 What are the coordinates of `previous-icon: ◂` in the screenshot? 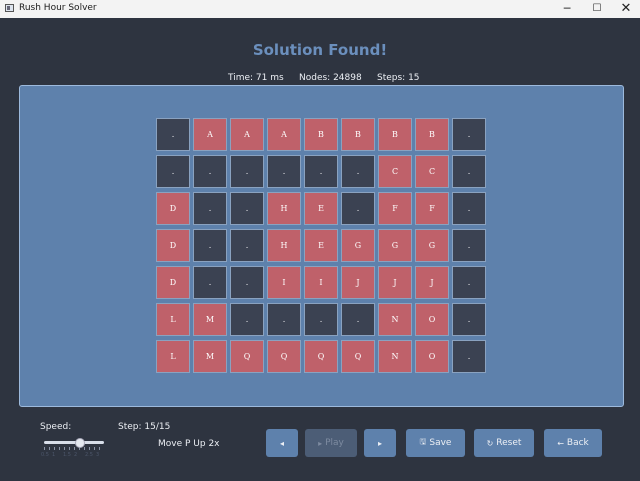 It's located at (281, 443).